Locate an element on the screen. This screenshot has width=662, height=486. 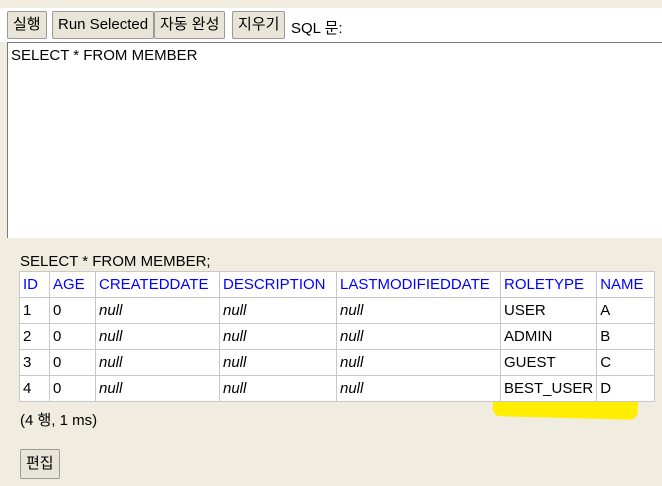
table-row: 2 0 null null null ADMIN B is located at coordinates (337, 336).